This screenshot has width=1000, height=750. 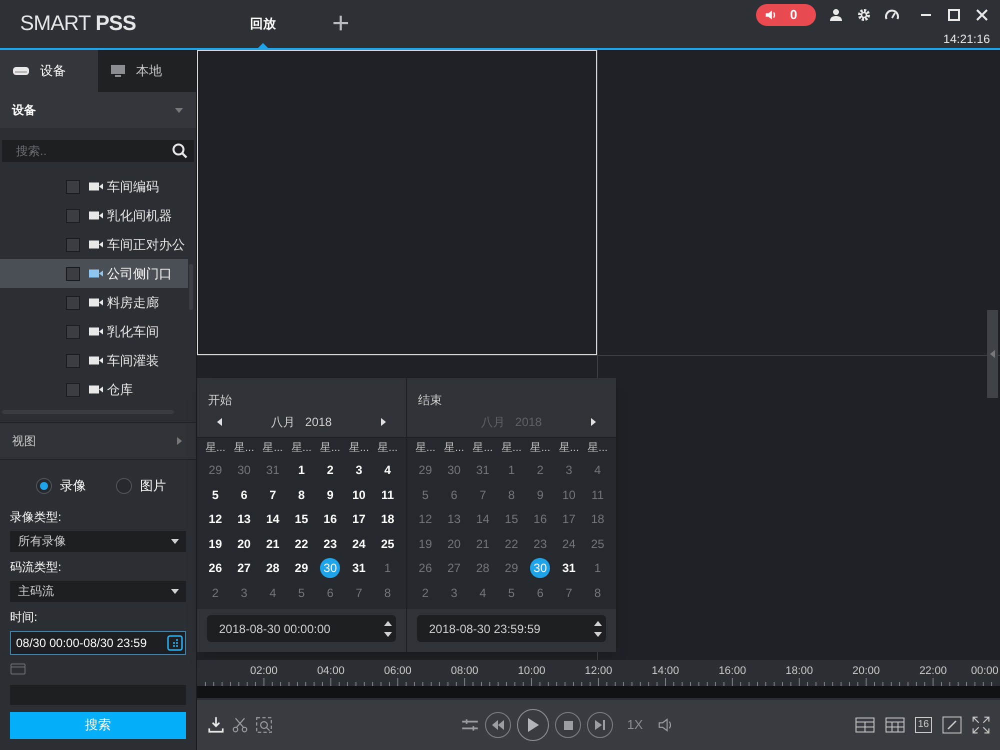 What do you see at coordinates (864, 15) in the screenshot?
I see `settings-icon` at bounding box center [864, 15].